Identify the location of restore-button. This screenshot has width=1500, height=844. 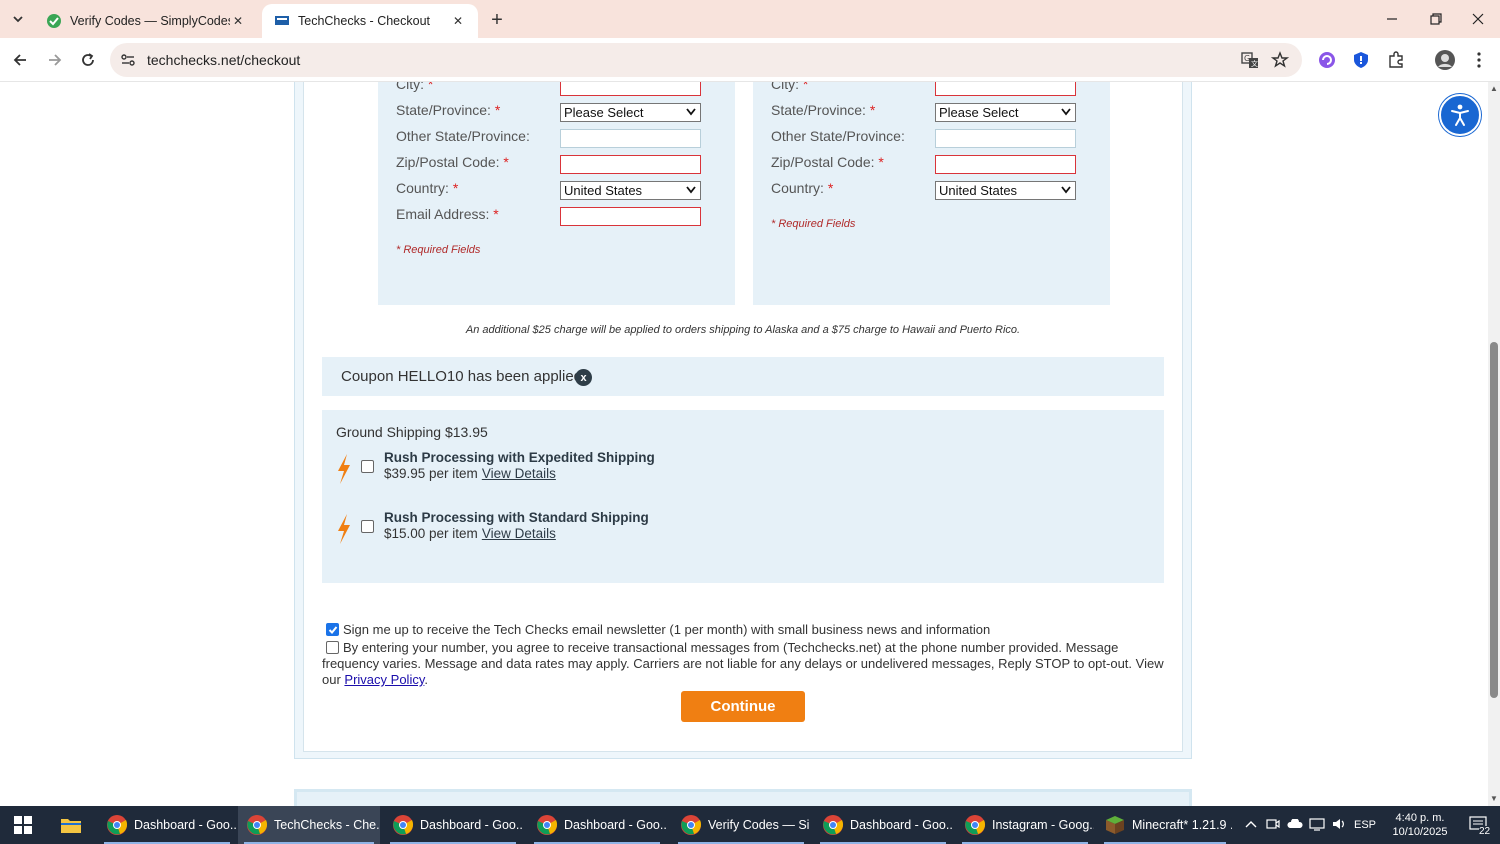
(1436, 19).